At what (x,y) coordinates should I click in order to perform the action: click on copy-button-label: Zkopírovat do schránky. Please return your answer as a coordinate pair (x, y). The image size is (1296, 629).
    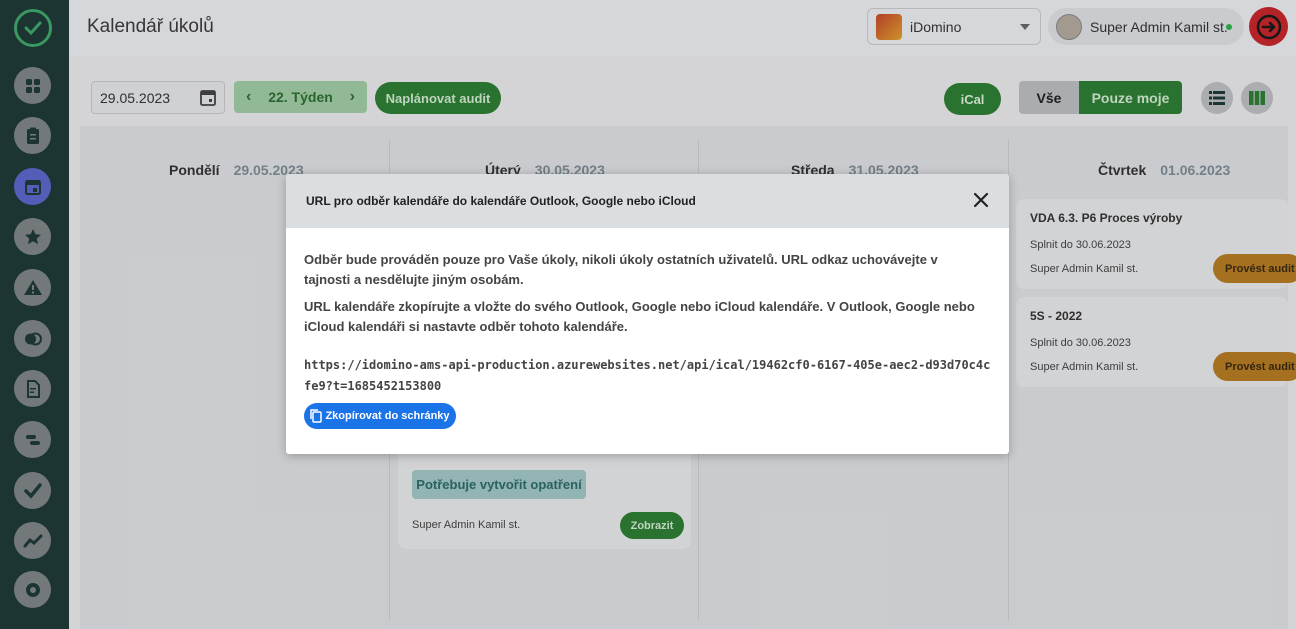
    Looking at the image, I should click on (387, 416).